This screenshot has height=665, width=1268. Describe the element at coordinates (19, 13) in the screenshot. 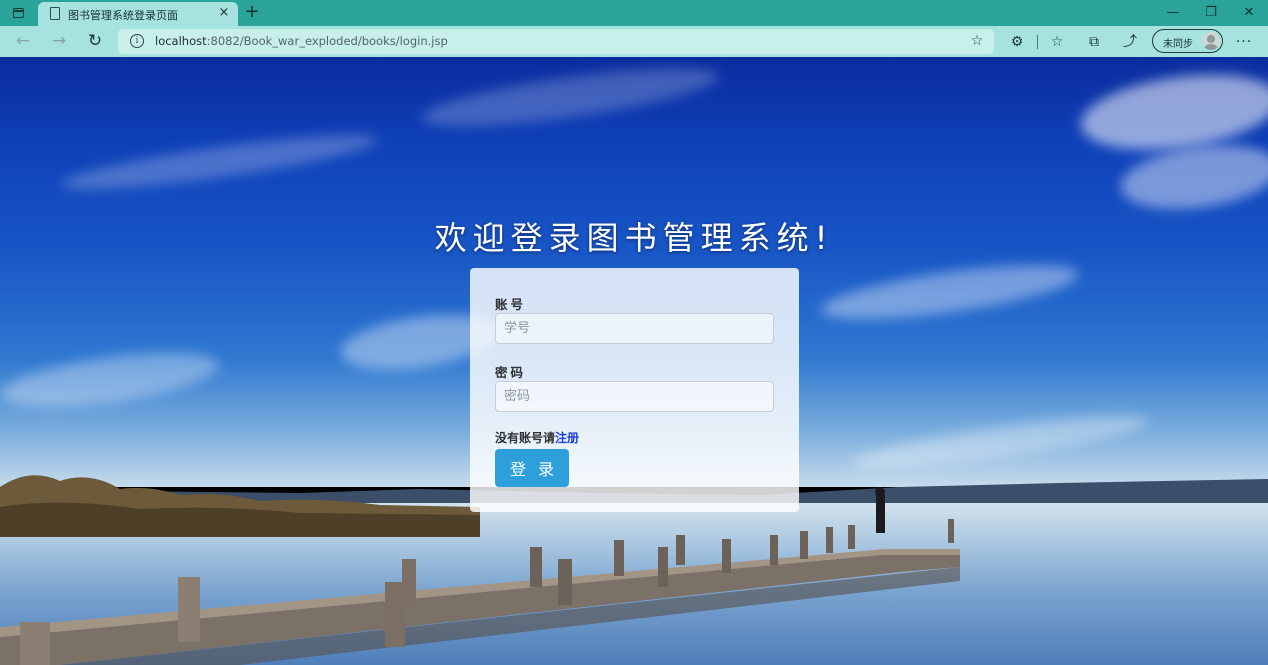

I see `tab-actions-icon` at that location.